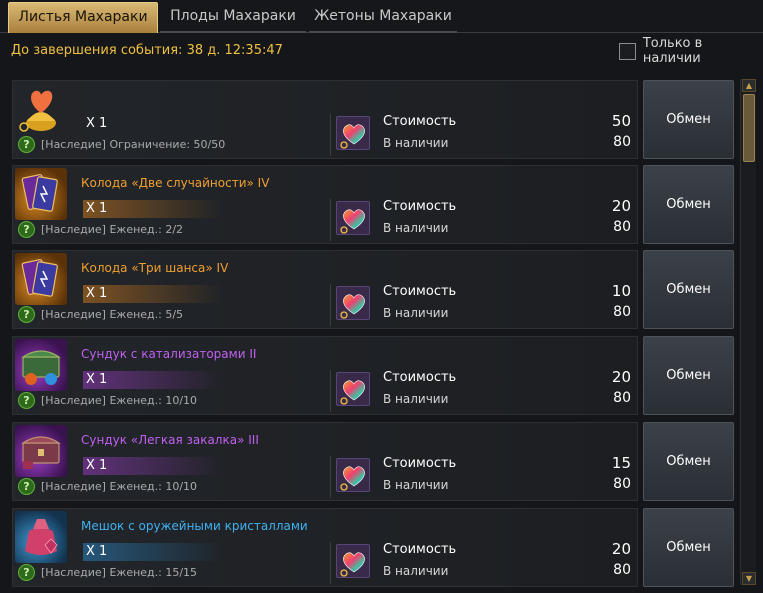 This screenshot has height=593, width=763. I want to click on event-timer: До завершения события: 38 д. 12:35:47, so click(147, 50).